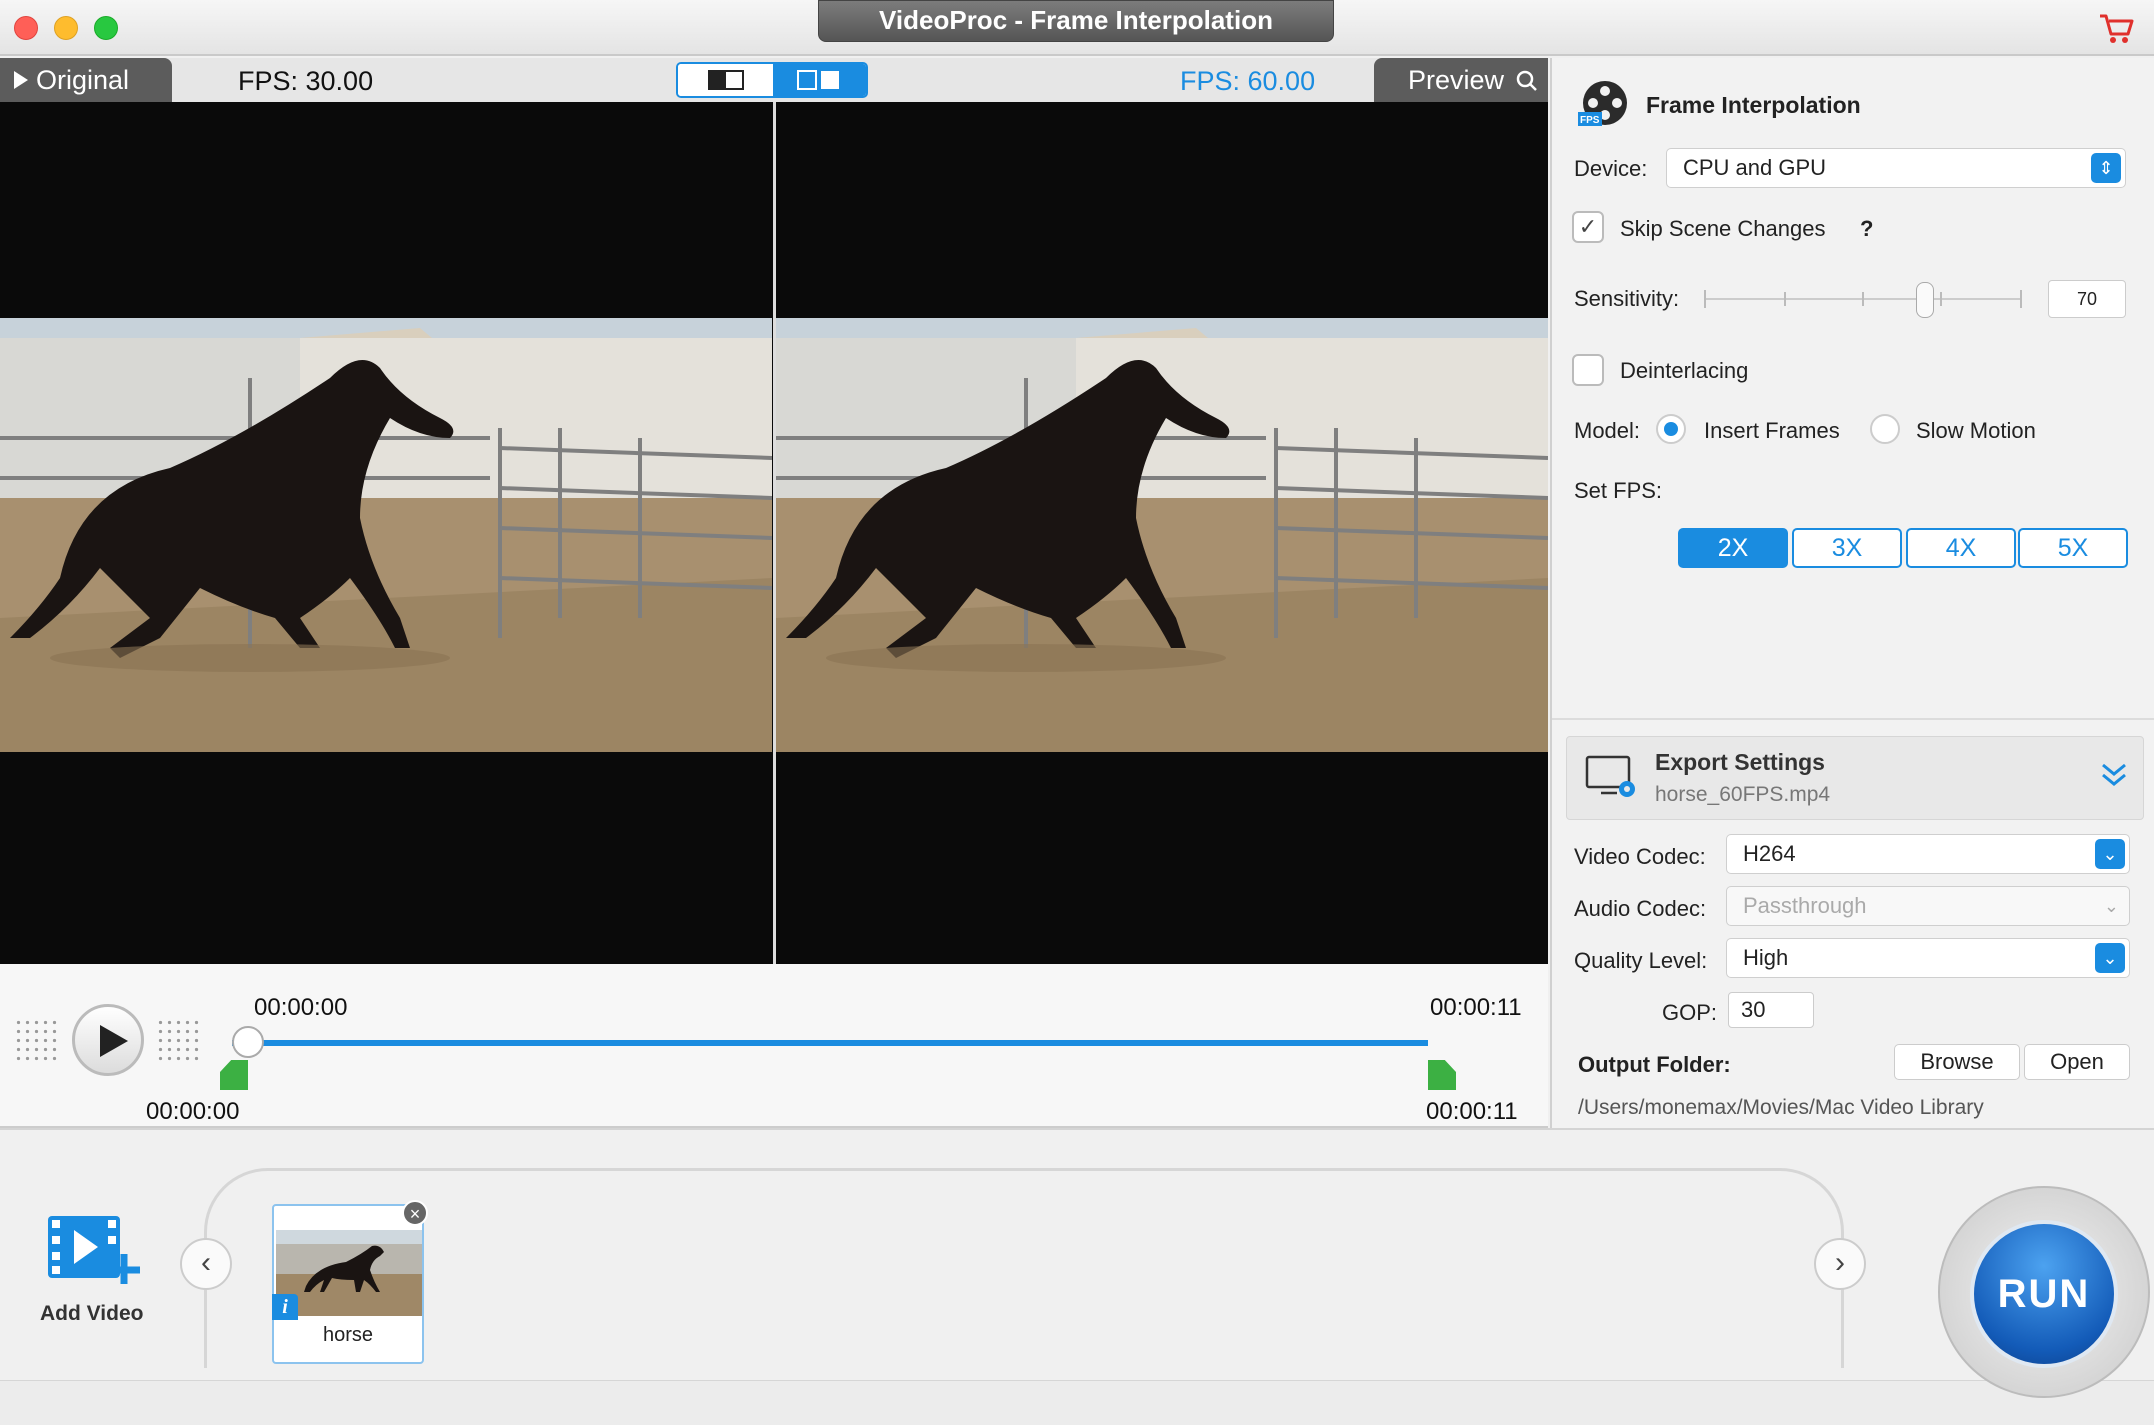  What do you see at coordinates (1640, 856) in the screenshot?
I see `video-codec-label: Video Codec:` at bounding box center [1640, 856].